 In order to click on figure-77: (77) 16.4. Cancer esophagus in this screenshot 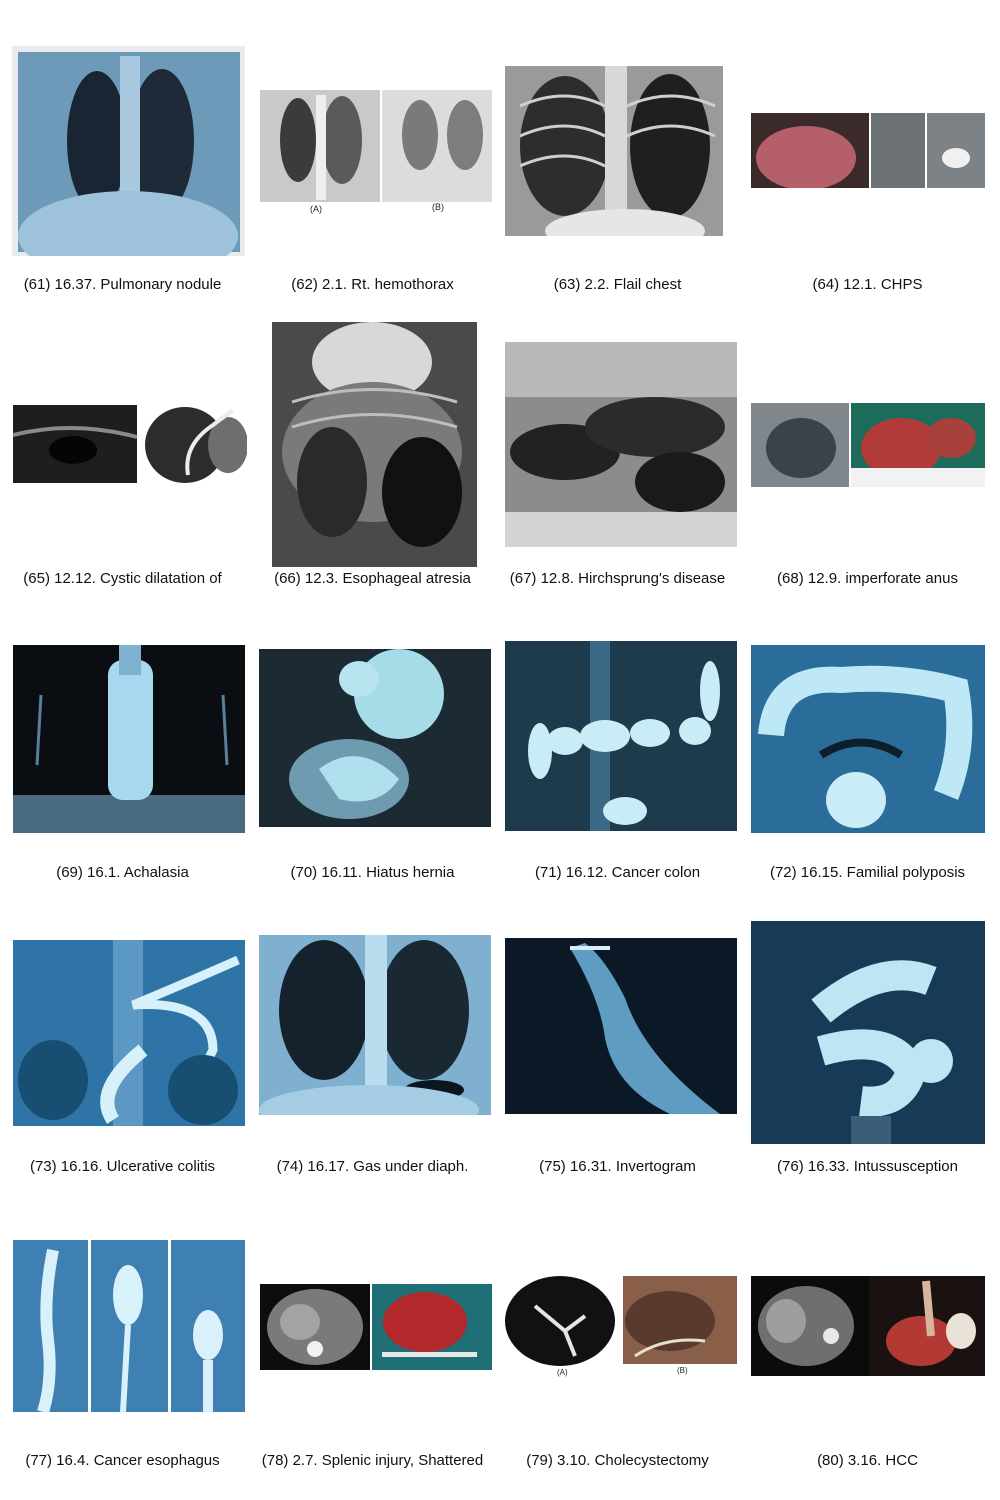, I will do `click(122, 1341)`.